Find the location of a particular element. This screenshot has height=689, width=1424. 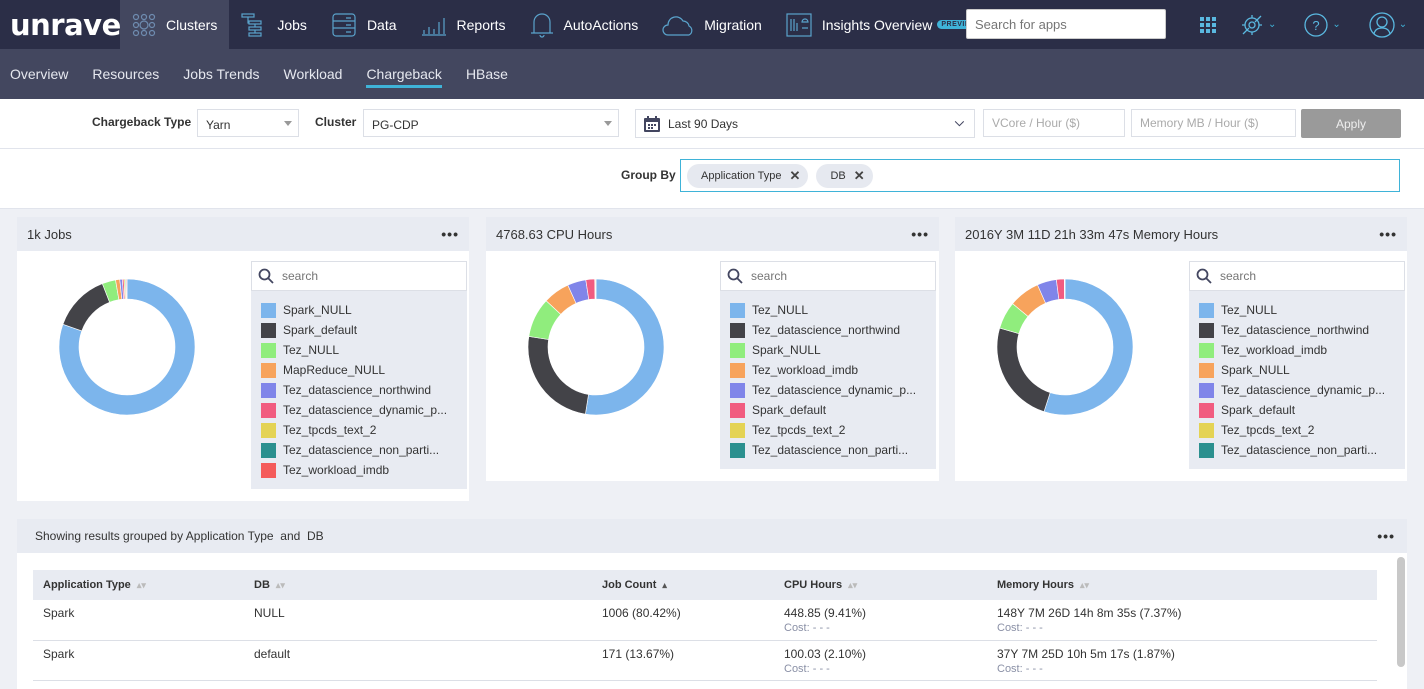

sort-asc-icon: ▴ is located at coordinates (664, 585).